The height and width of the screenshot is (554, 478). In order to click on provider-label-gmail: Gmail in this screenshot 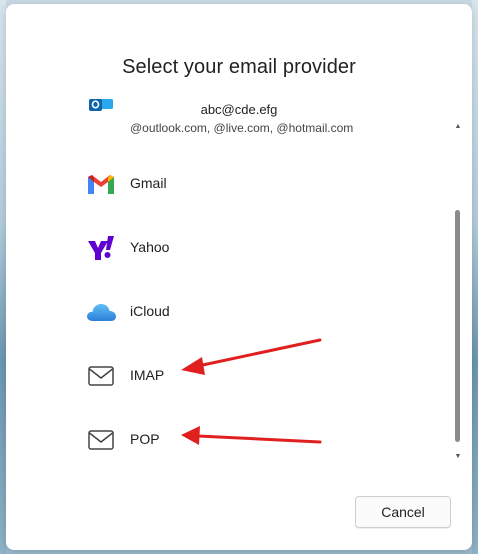, I will do `click(148, 183)`.